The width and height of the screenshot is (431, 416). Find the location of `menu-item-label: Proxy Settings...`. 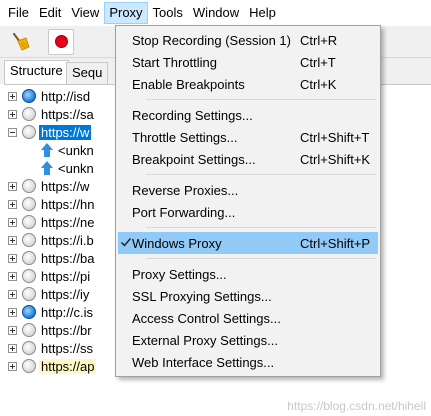

menu-item-label: Proxy Settings... is located at coordinates (179, 274).